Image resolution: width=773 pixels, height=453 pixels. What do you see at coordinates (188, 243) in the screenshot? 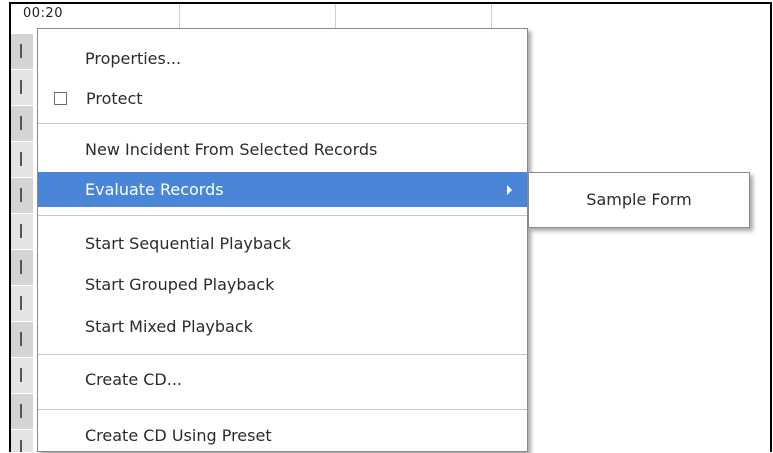
I see `menu-item-label: Start Sequential Playback` at bounding box center [188, 243].